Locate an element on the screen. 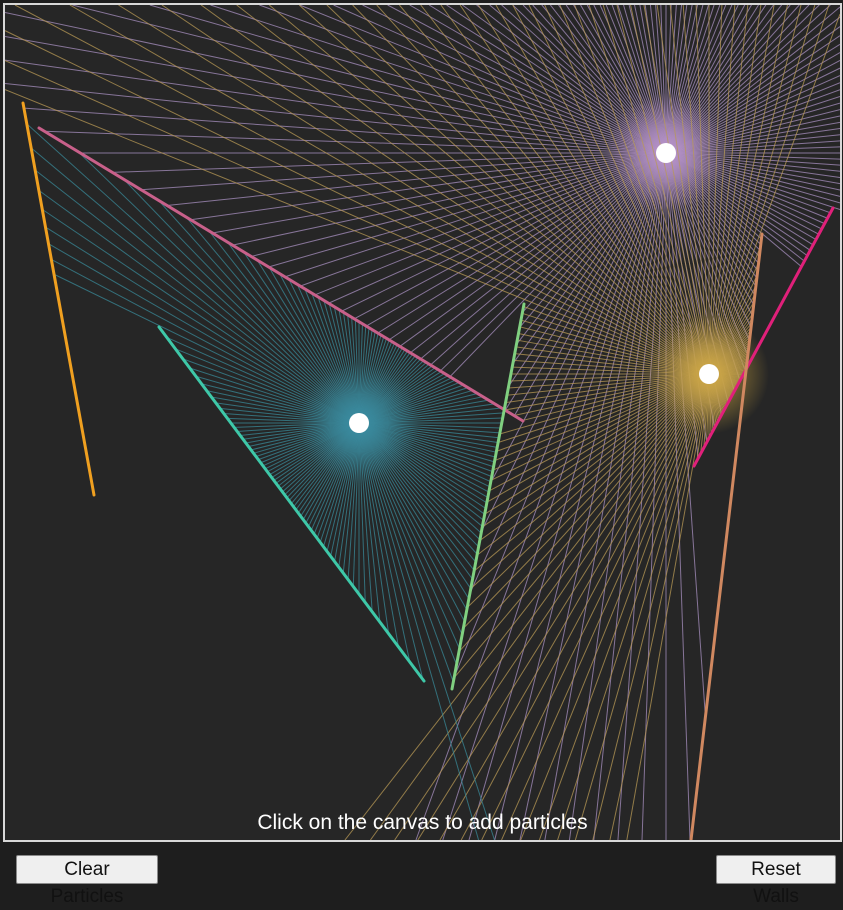 The image size is (843, 910). clear-particles-button: Clear Particles is located at coordinates (87, 881).